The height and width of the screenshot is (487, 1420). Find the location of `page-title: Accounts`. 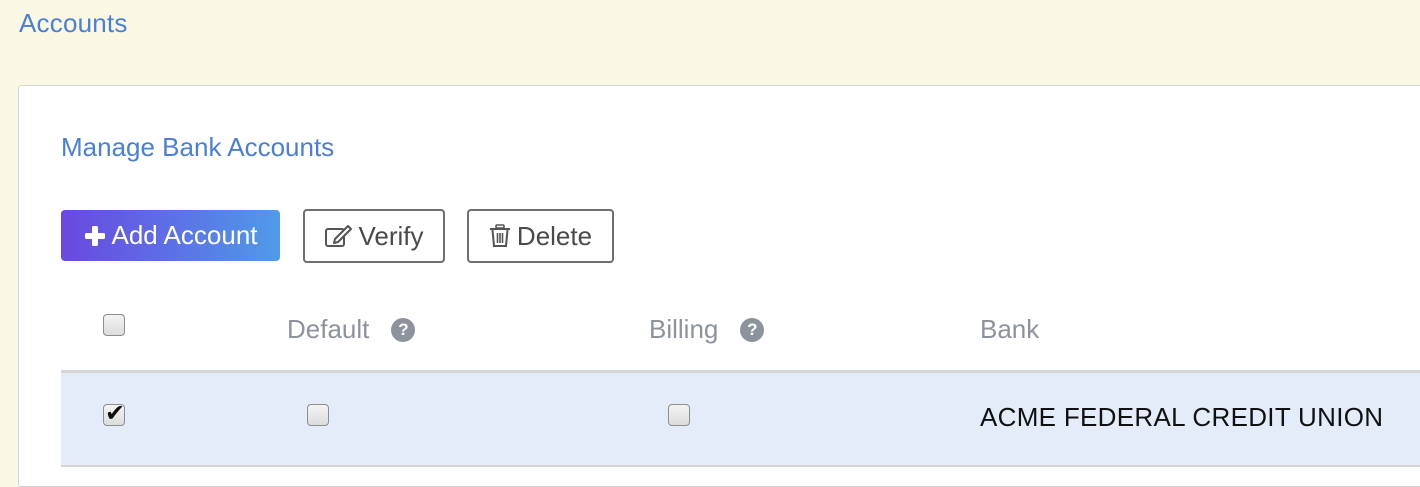

page-title: Accounts is located at coordinates (73, 23).